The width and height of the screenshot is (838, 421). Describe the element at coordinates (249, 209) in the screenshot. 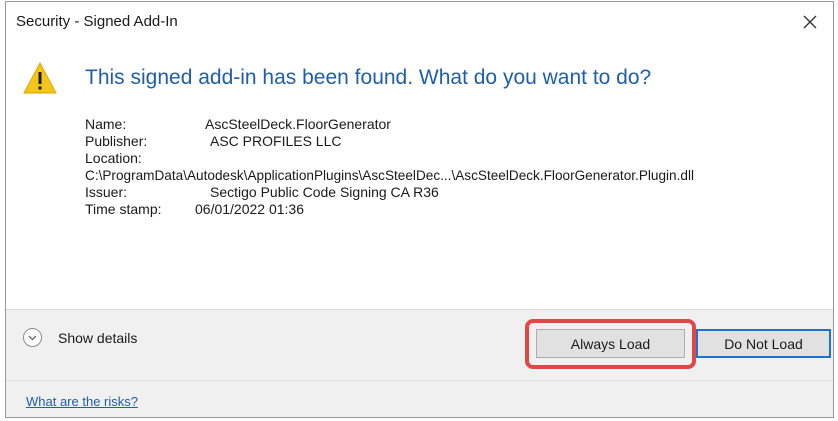

I see `timestamp-value: 06/01/2022 01:36` at that location.